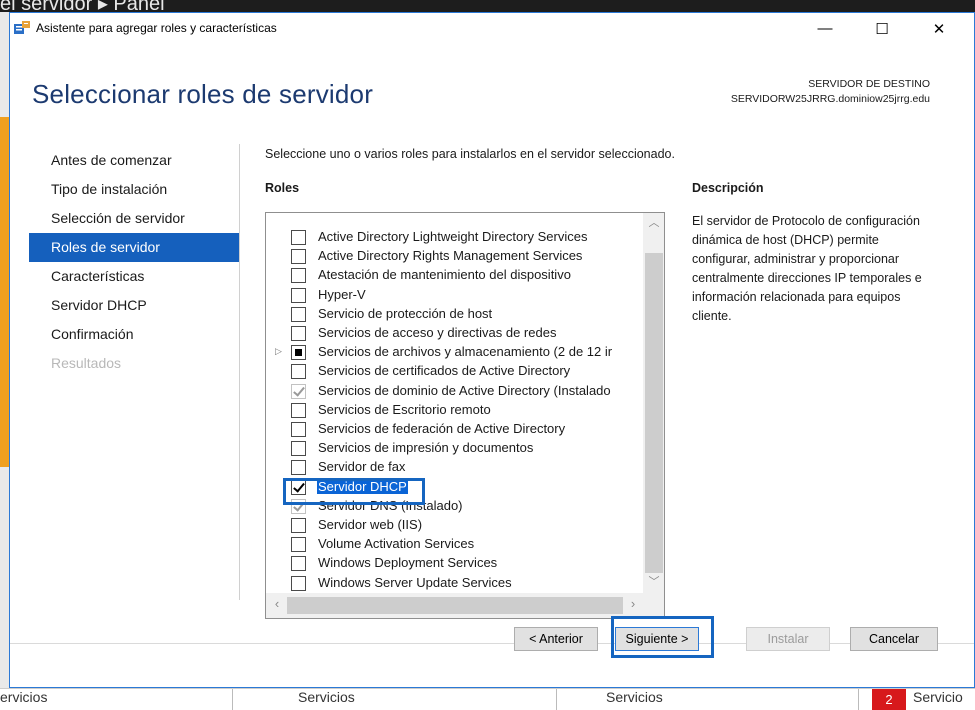 Image resolution: width=975 pixels, height=710 pixels. I want to click on role-label: Windows Deployment Services, so click(408, 563).